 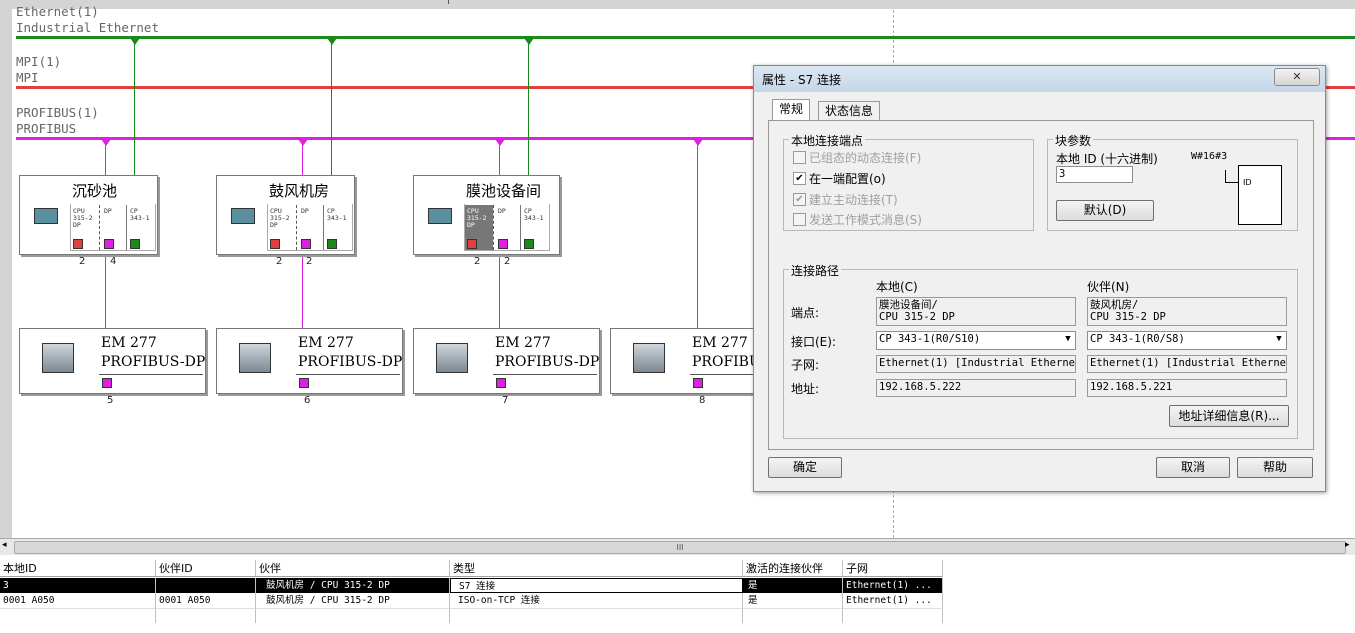 I want to click on cancel-button: 取消, so click(x=1193, y=467).